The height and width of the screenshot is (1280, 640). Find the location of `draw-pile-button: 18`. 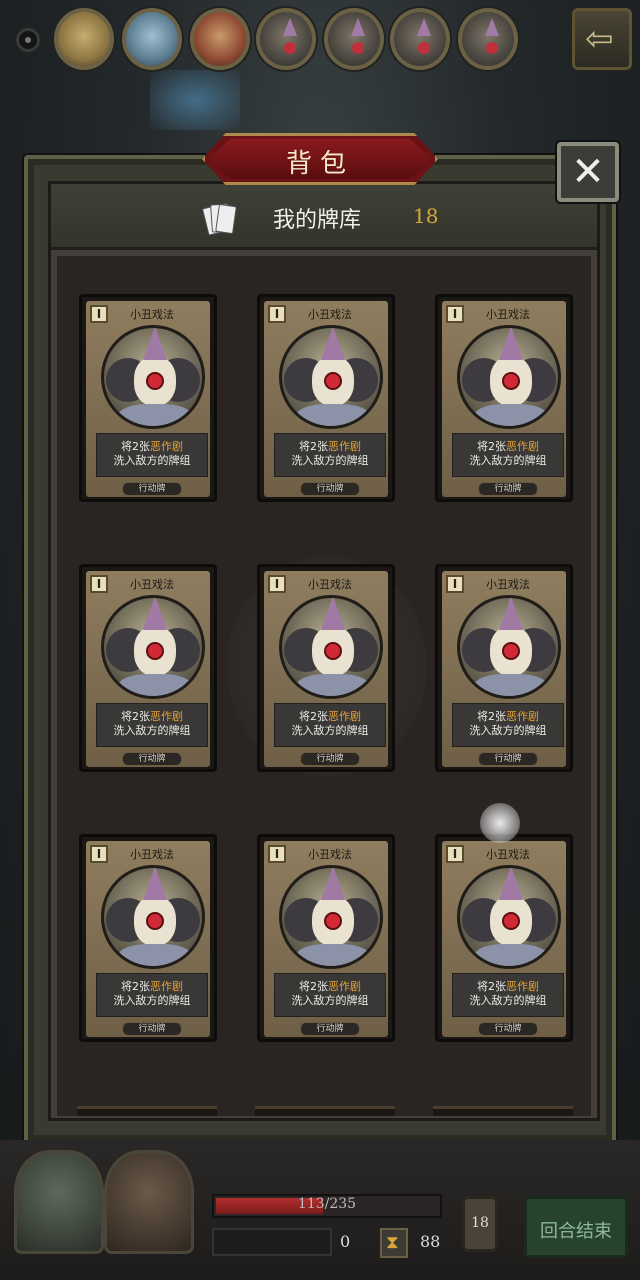

draw-pile-button: 18 is located at coordinates (480, 1224).